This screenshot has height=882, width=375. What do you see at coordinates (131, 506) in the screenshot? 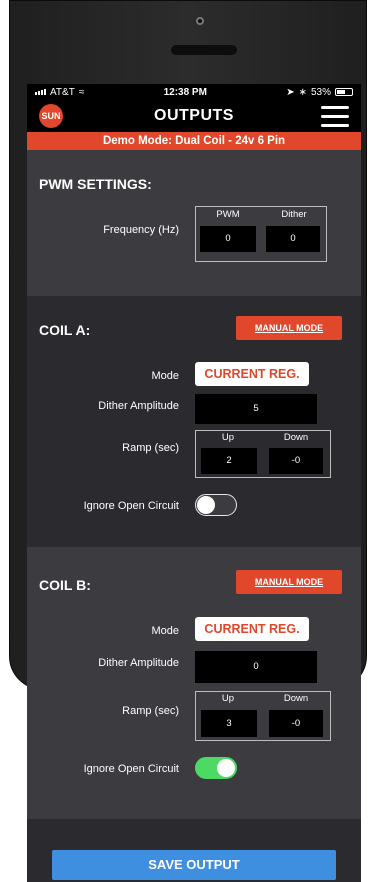
I see `coil-a-ignore-open-label: Ignore Open Circuit` at bounding box center [131, 506].